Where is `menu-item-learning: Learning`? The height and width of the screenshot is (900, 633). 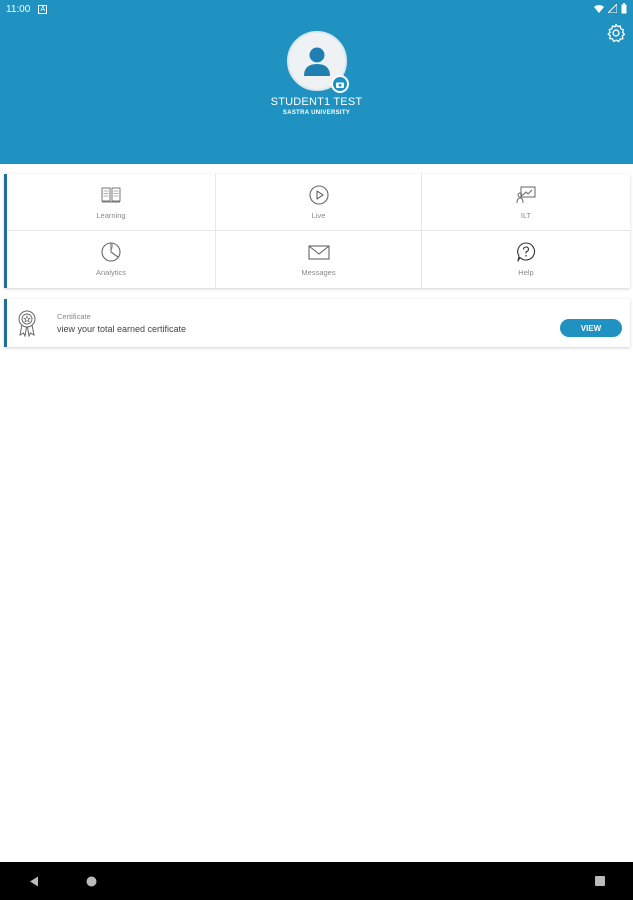 menu-item-learning: Learning is located at coordinates (111, 202).